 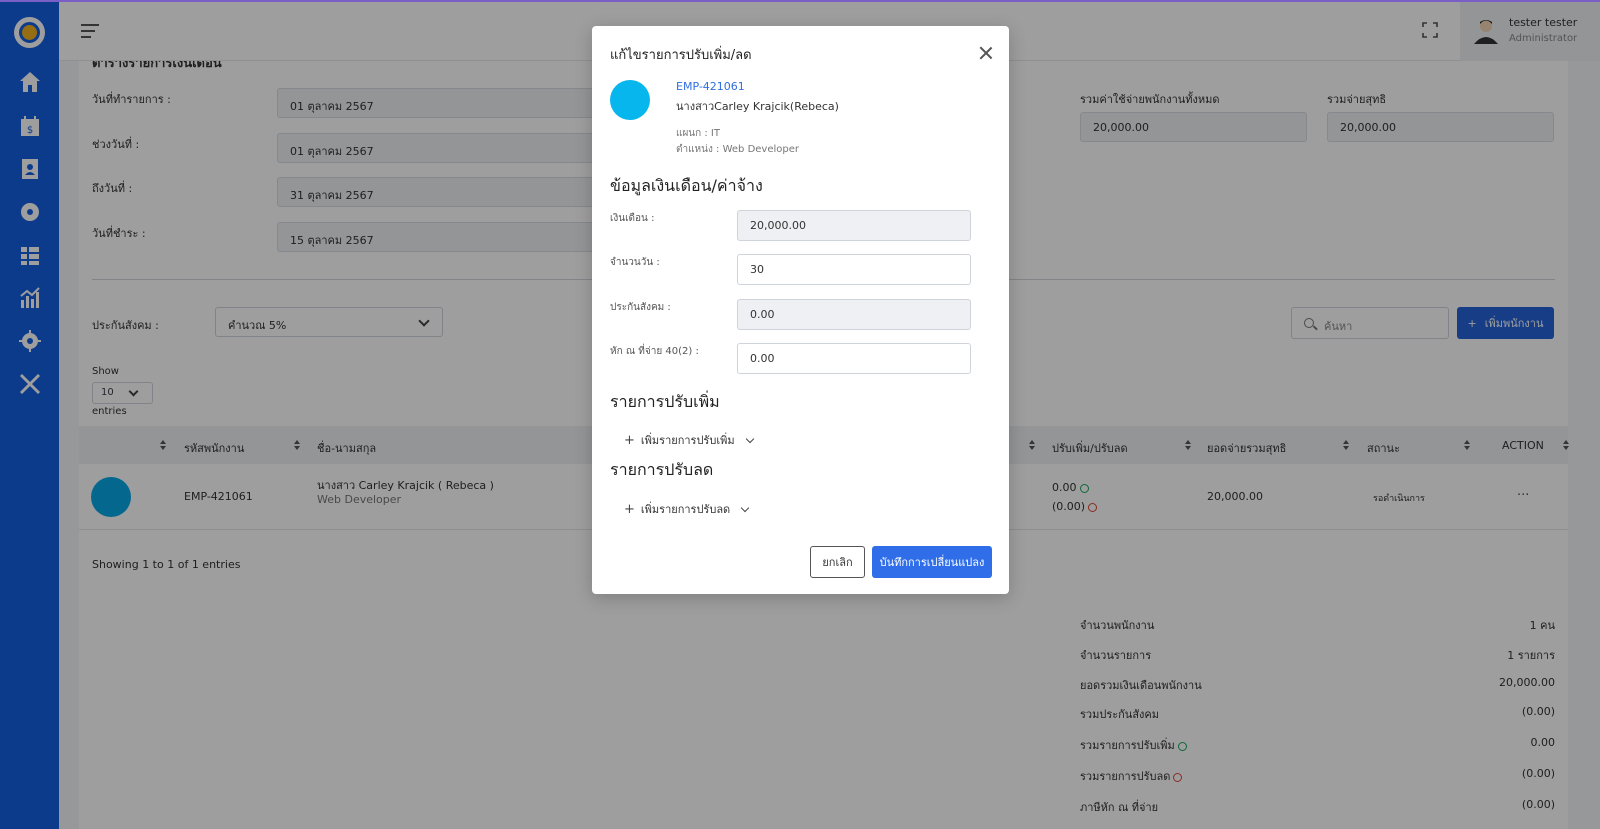 I want to click on employee-name: นางสาวCarley Krajcik(Rebeca), so click(x=757, y=106).